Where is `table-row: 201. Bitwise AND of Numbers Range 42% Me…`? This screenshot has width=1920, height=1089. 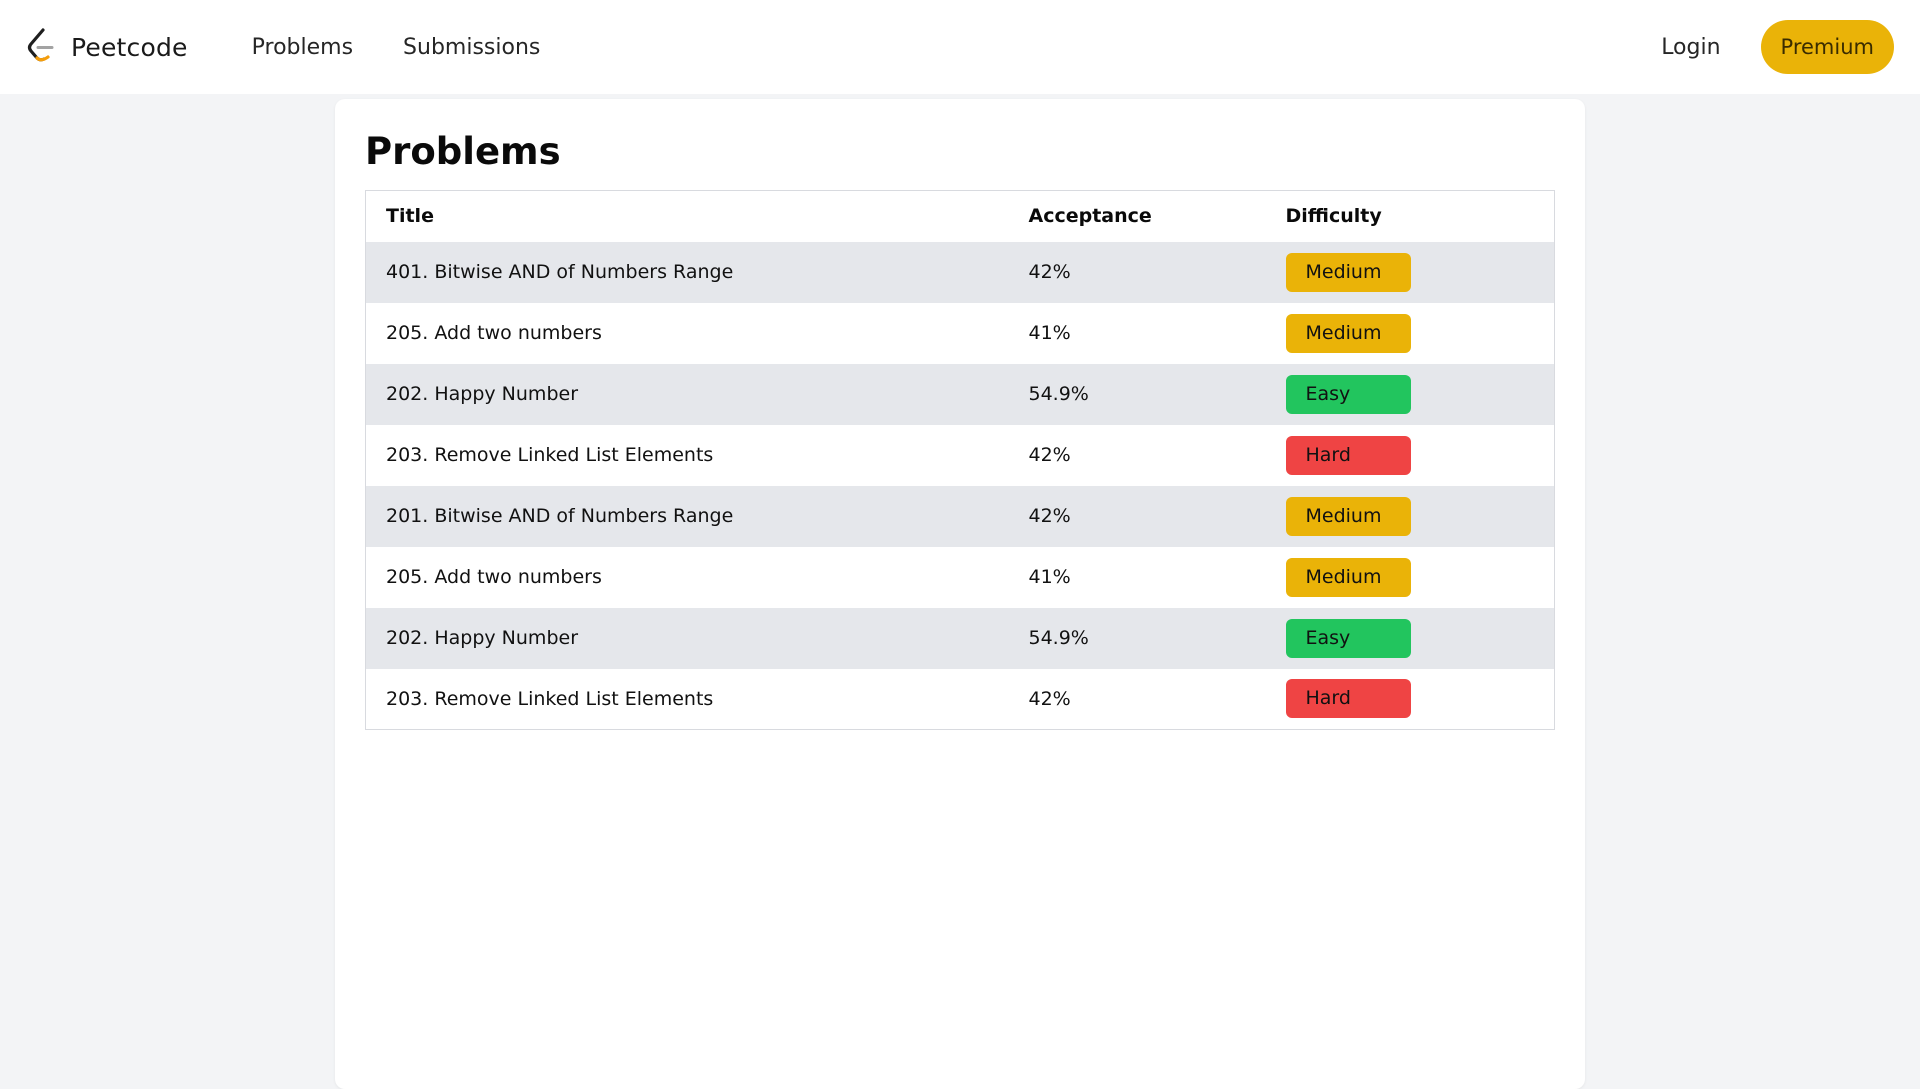
table-row: 201. Bitwise AND of Numbers Range 42% Me… is located at coordinates (960, 516).